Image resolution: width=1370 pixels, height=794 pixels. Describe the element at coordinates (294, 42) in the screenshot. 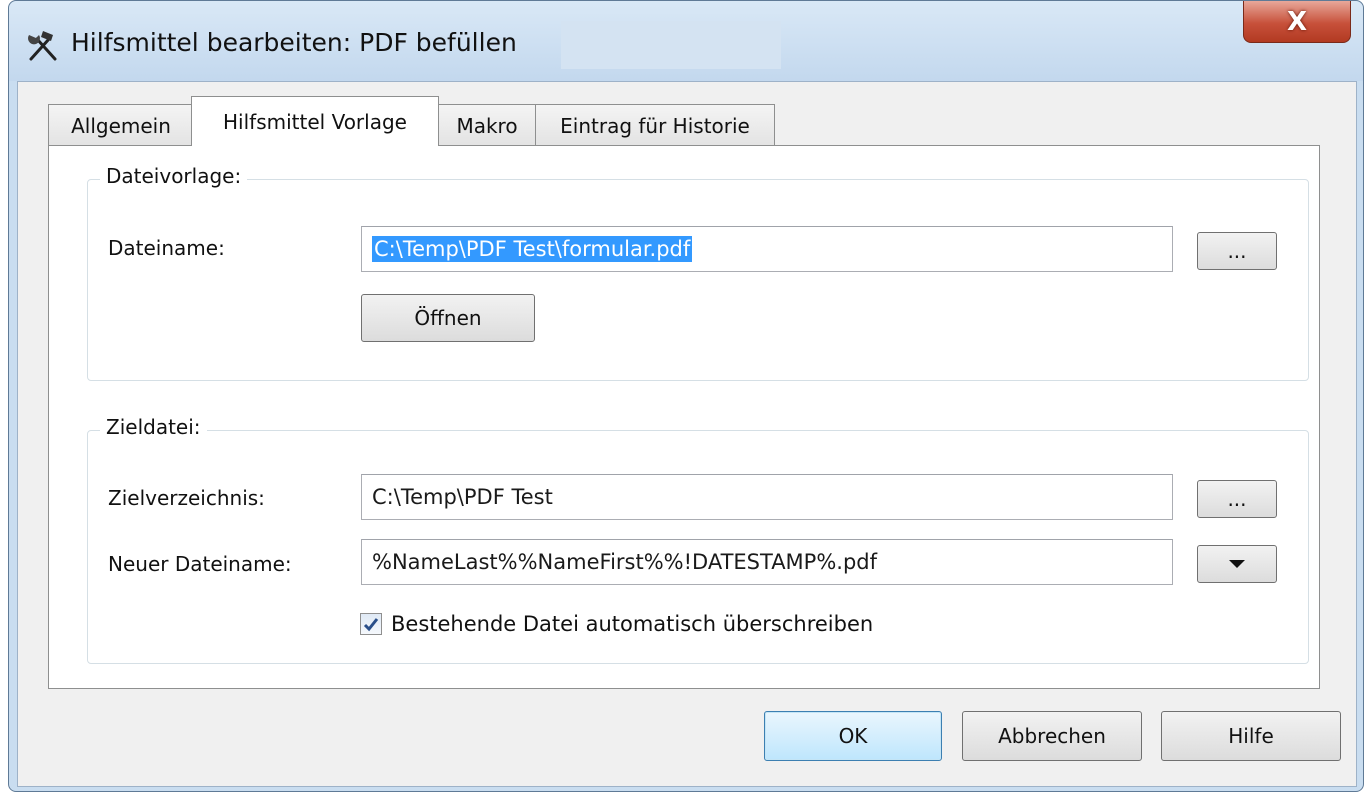

I see `window-title: Hilfsmittel bearbeiten: PDF befüllen` at that location.